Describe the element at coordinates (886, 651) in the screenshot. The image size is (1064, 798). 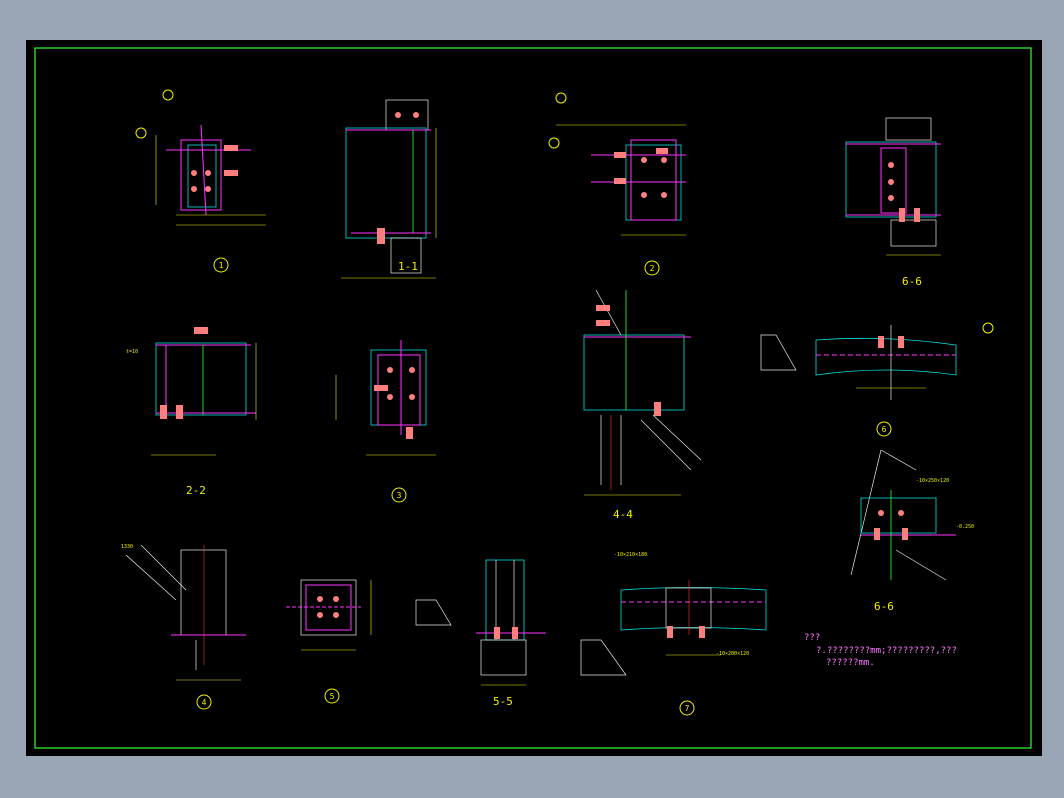
I see `notes-line-1: ?.????????mm;?????????,???` at that location.